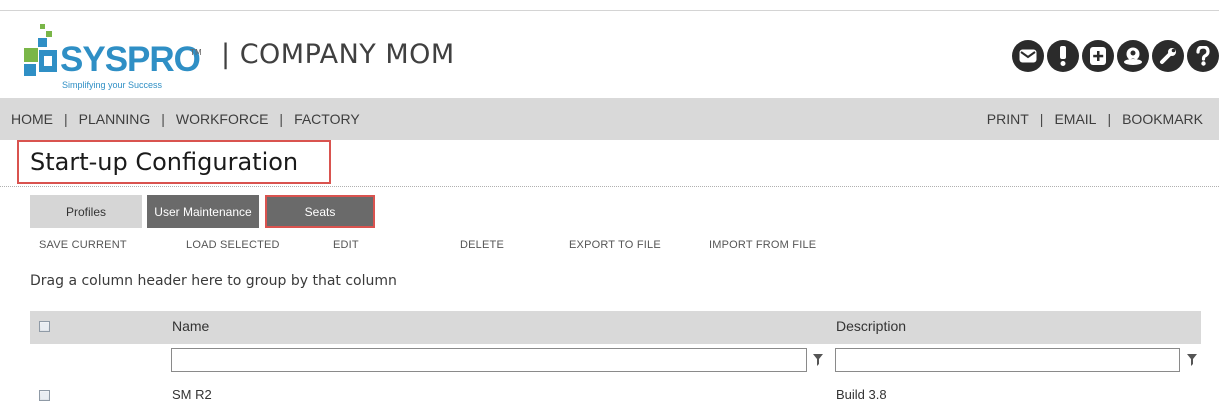 The width and height of the screenshot is (1219, 408). Describe the element at coordinates (44, 326) in the screenshot. I see `select-all-checkbox` at that location.